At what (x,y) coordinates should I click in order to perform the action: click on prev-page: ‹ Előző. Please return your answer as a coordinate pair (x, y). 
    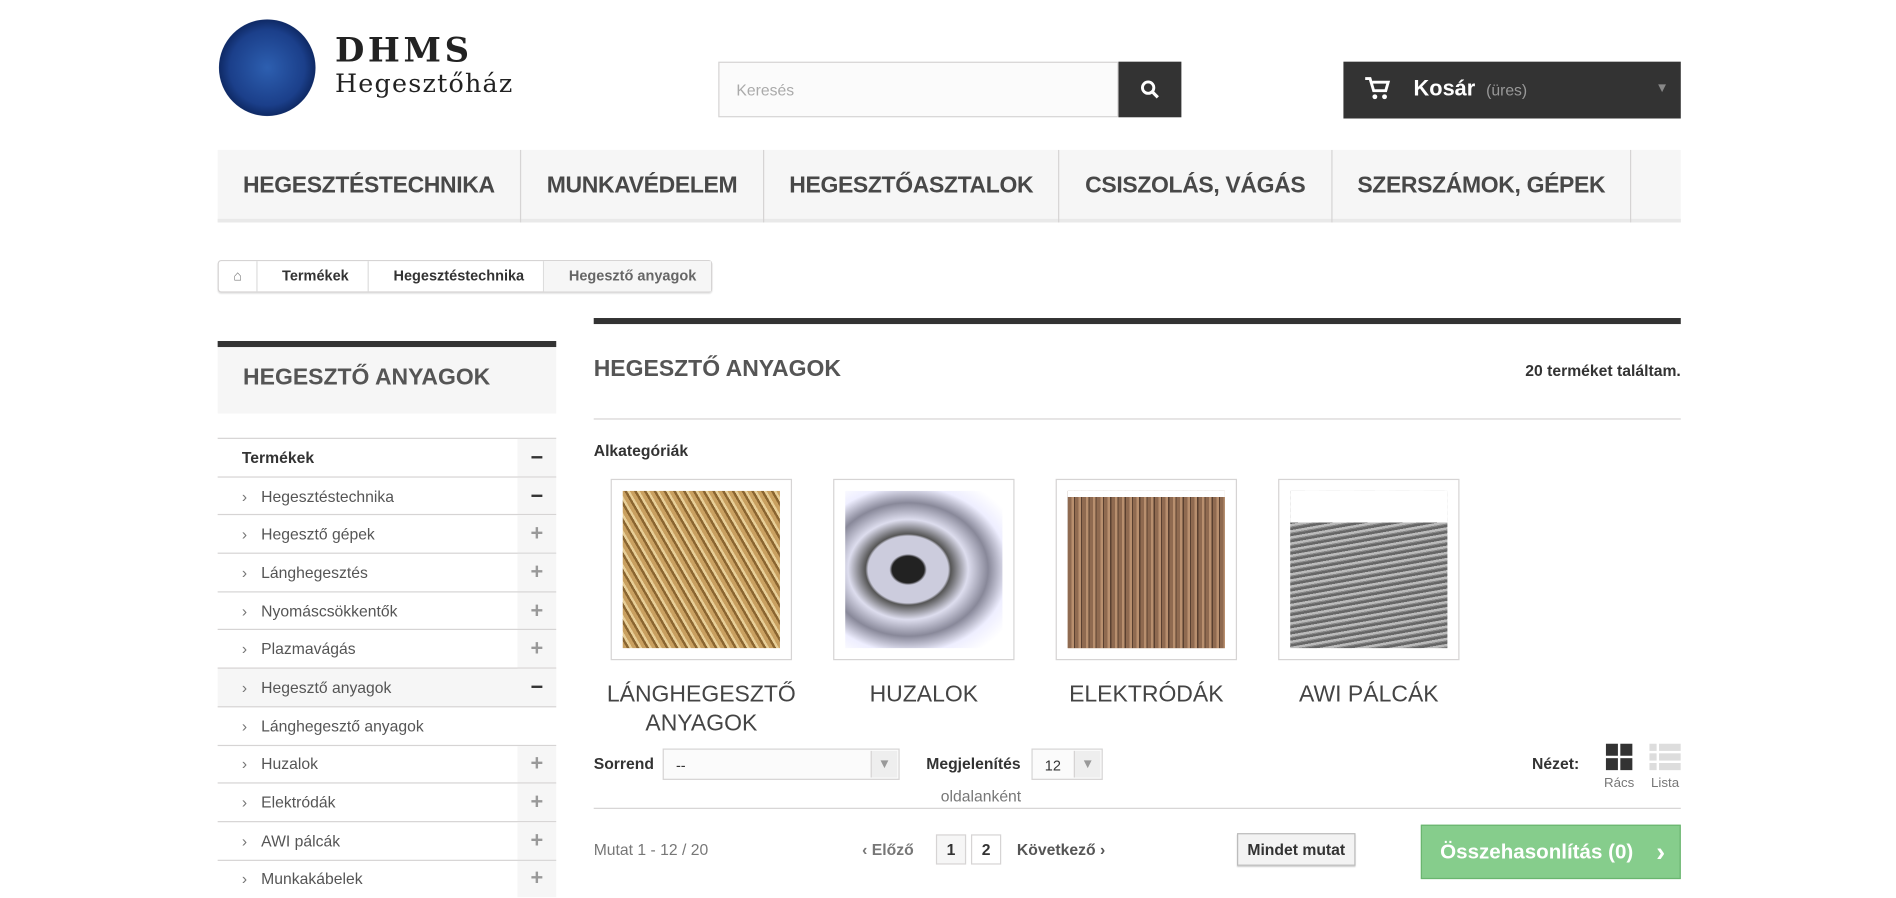
    Looking at the image, I should click on (888, 849).